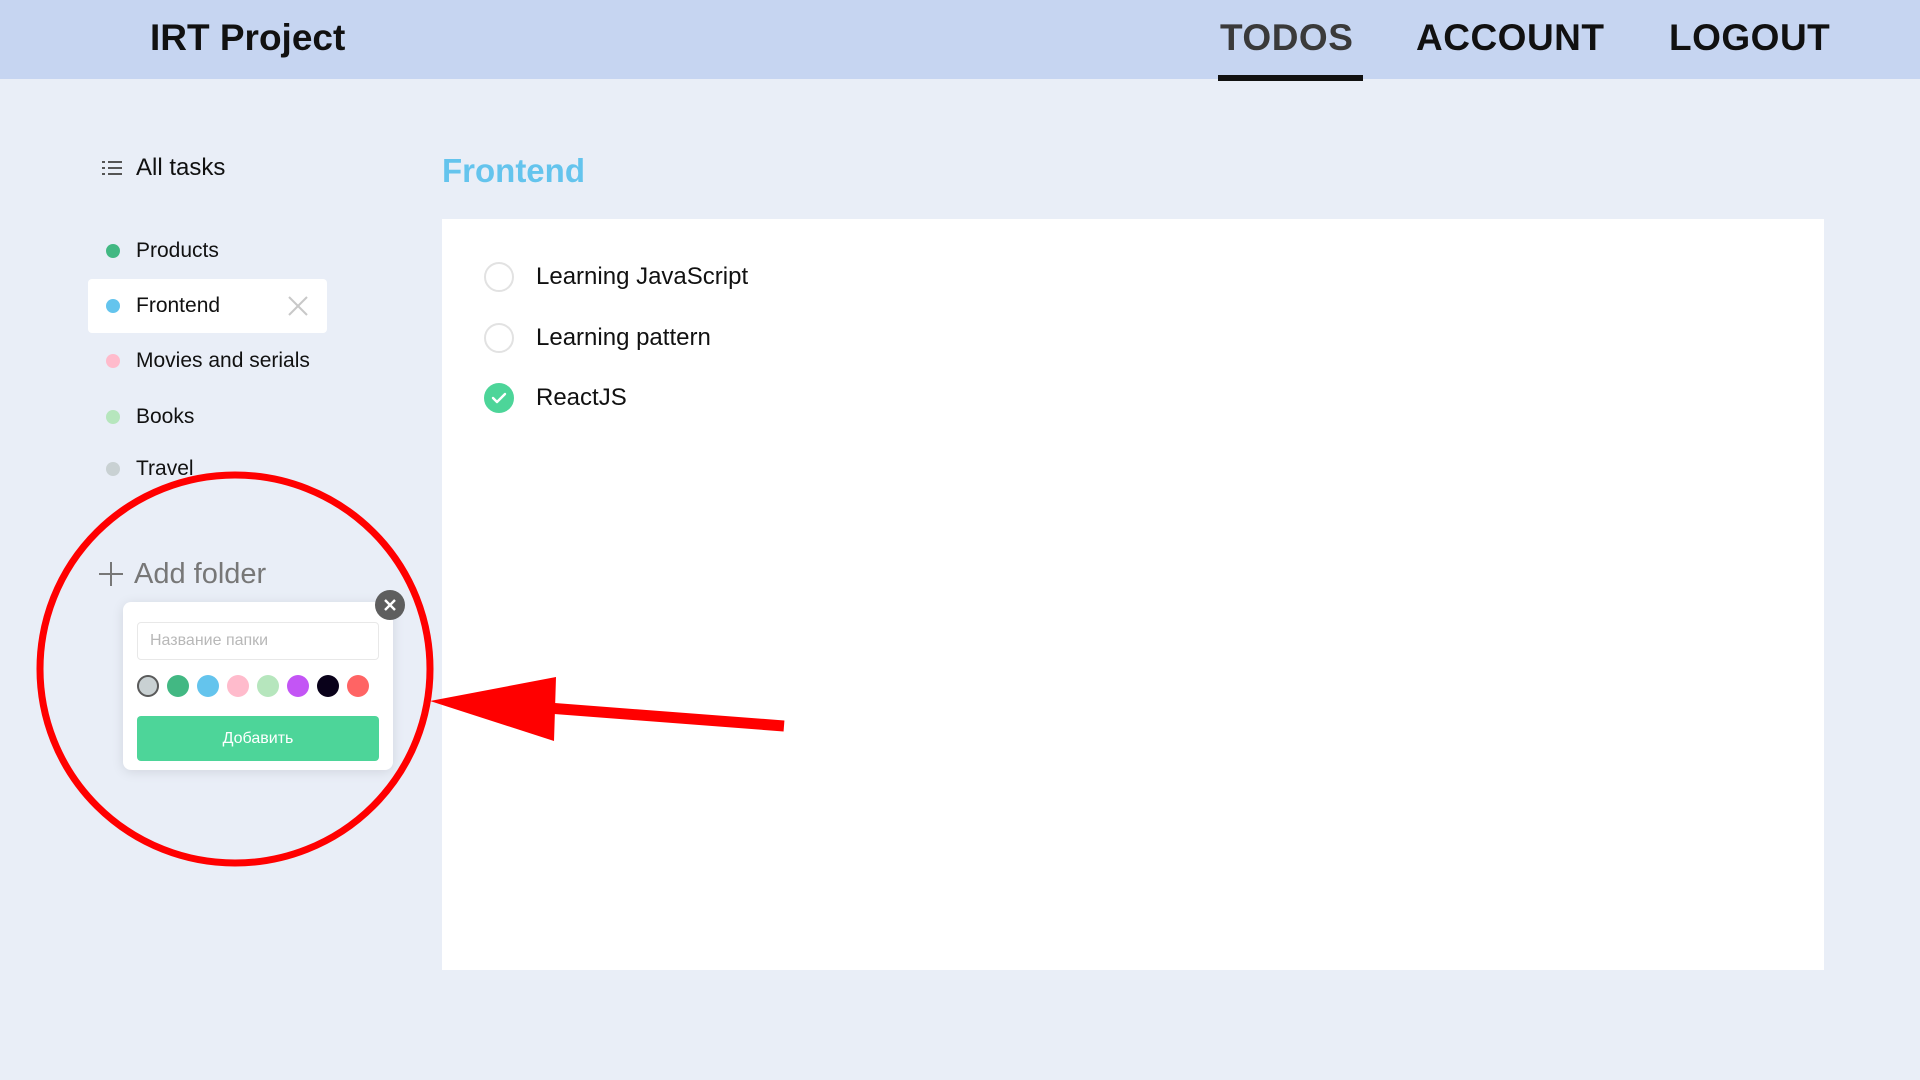  I want to click on folder-name-input, so click(258, 641).